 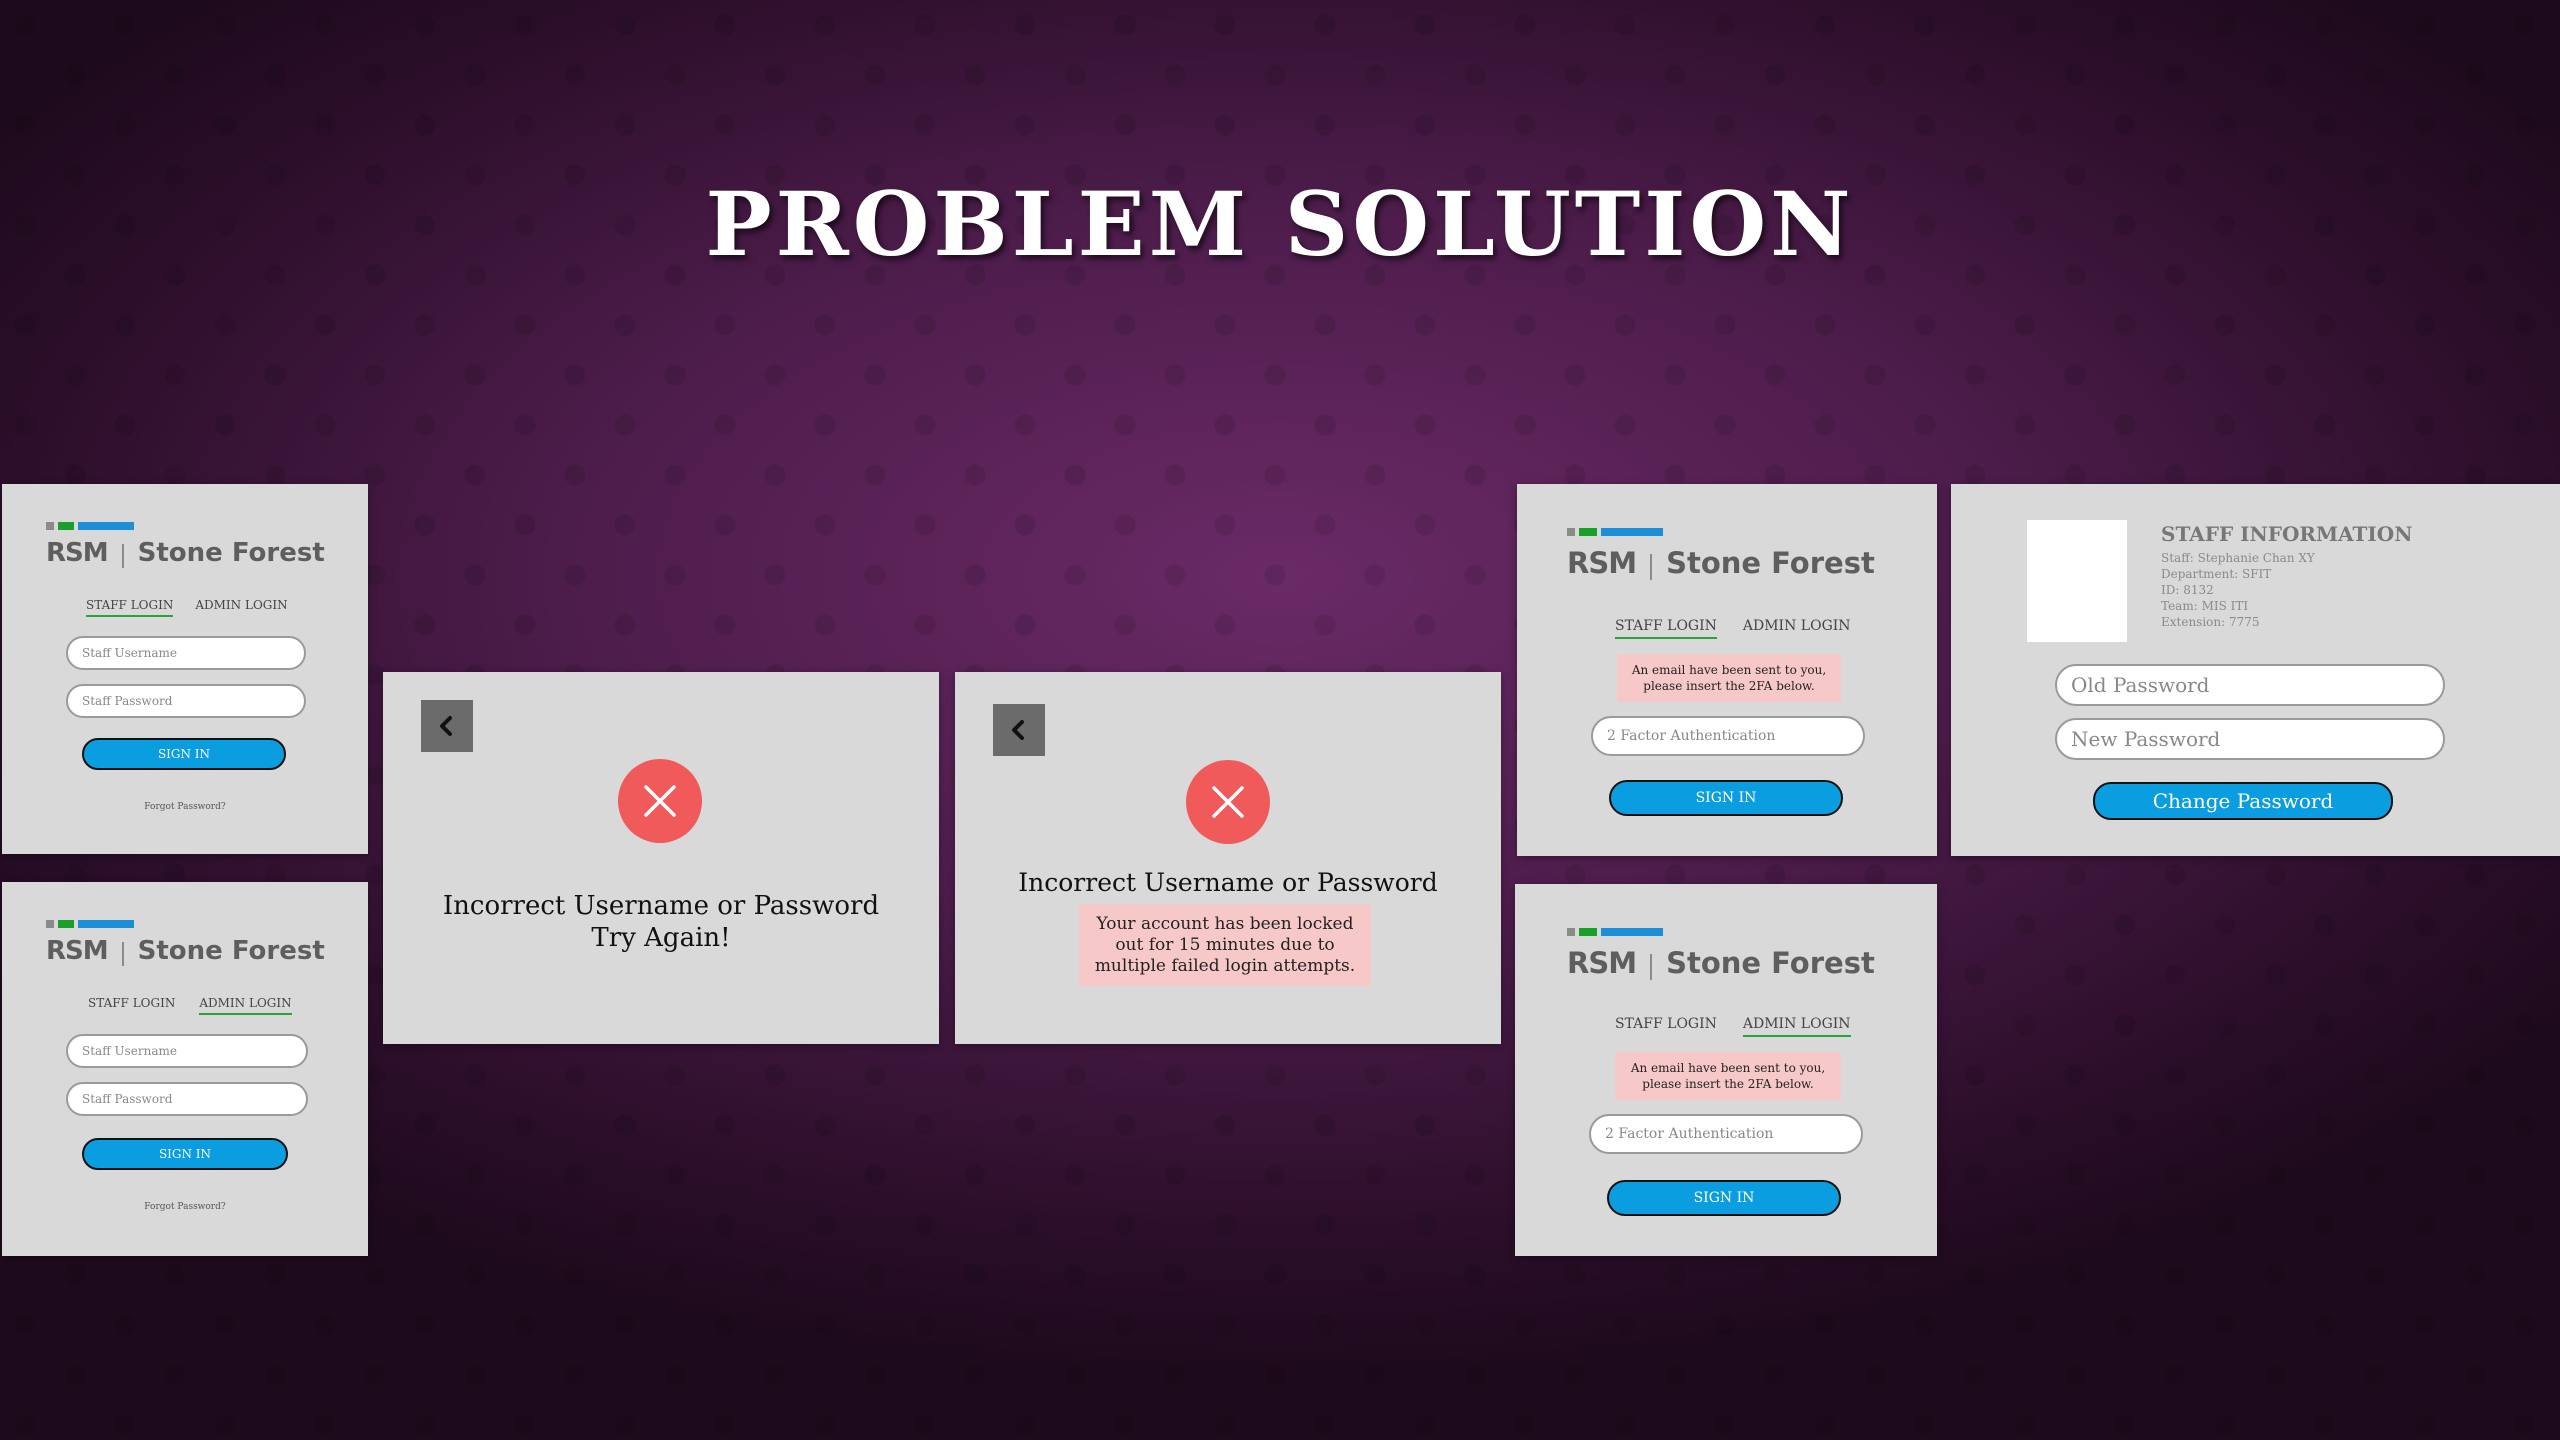 What do you see at coordinates (2187, 590) in the screenshot?
I see `staff-id: ID: 8132` at bounding box center [2187, 590].